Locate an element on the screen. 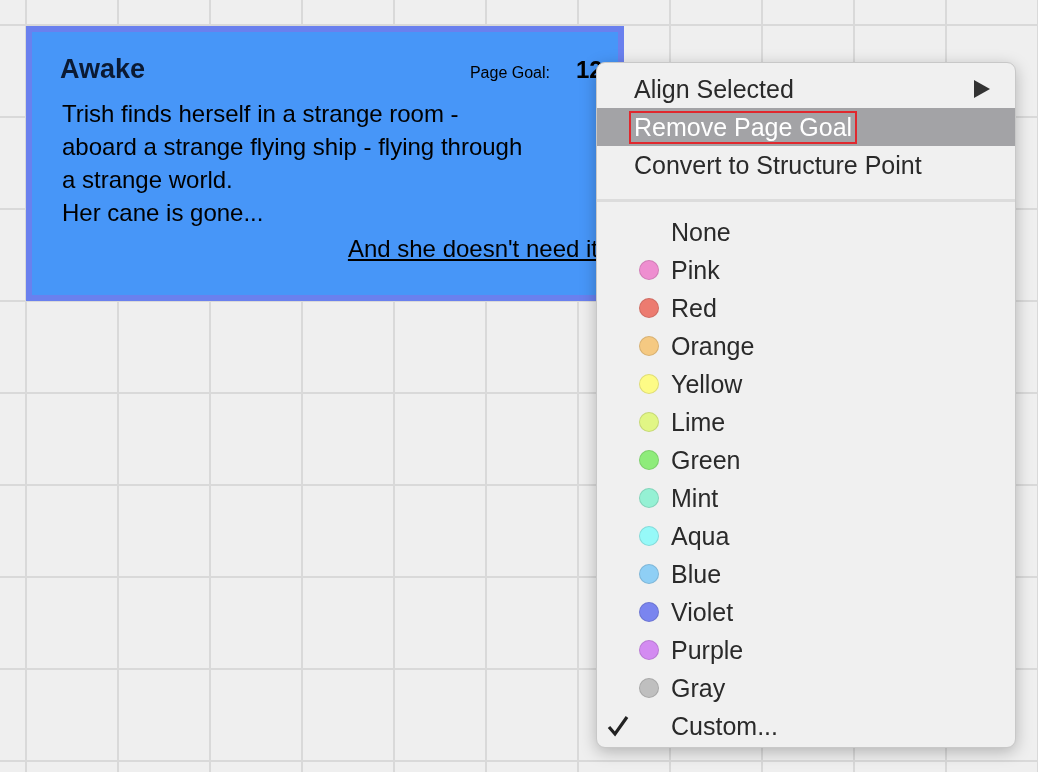 Image resolution: width=1038 pixels, height=772 pixels. menu-item: Gray is located at coordinates (806, 688).